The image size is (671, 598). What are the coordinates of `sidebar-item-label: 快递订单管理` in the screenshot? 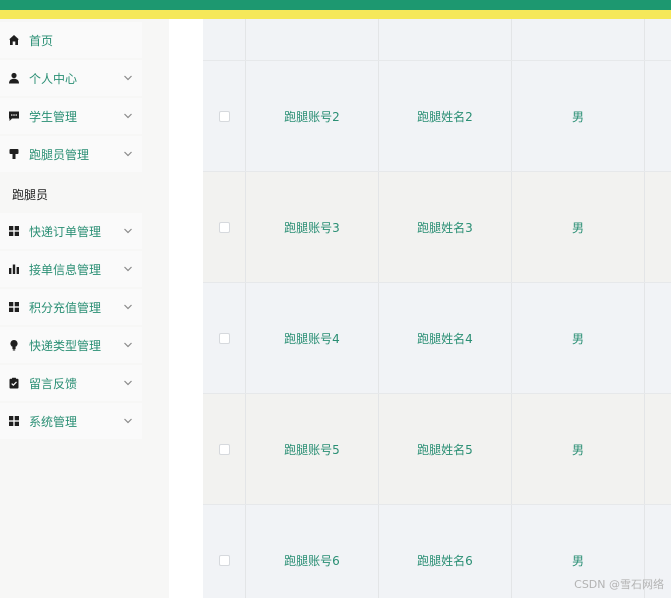 It's located at (65, 231).